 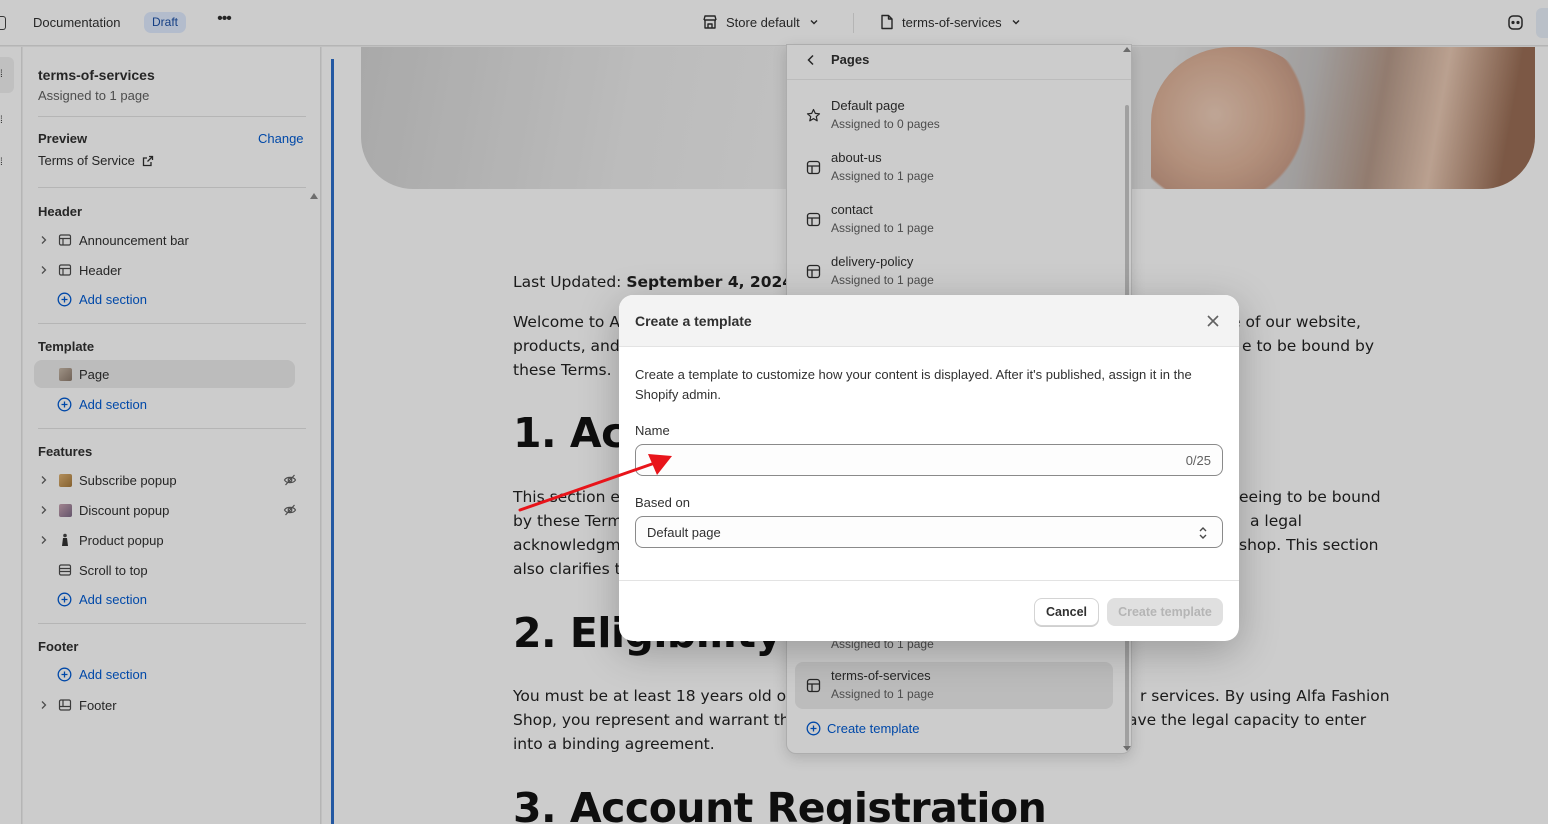 What do you see at coordinates (652, 430) in the screenshot?
I see `name-label: Name` at bounding box center [652, 430].